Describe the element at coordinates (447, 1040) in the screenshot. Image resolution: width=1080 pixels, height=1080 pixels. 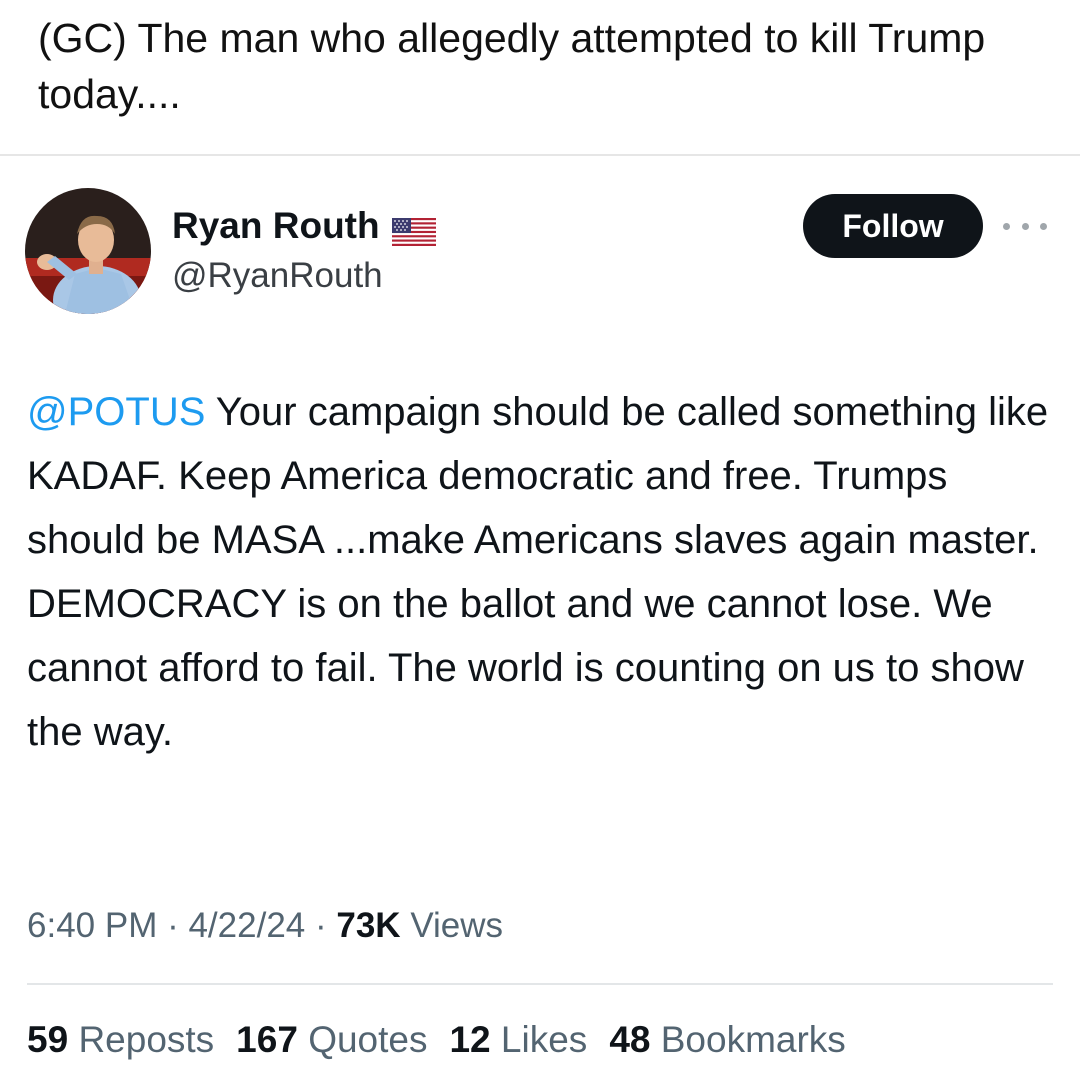
I see `engagement-stats: 59 Reposts 167 Quotes 12 Likes 48 Bookmarks` at that location.